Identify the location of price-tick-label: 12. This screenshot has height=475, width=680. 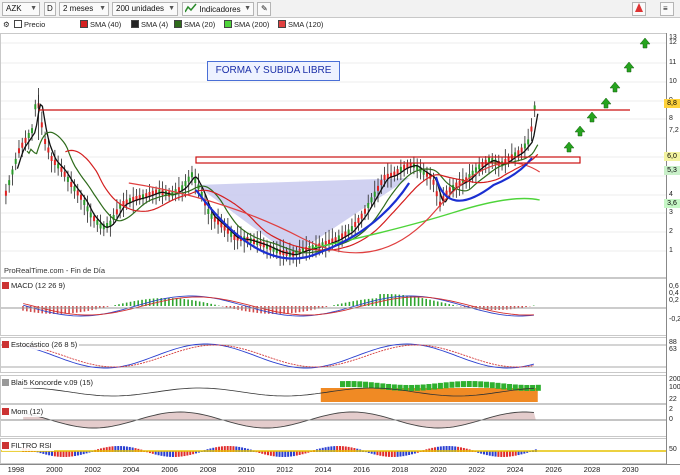
(673, 42).